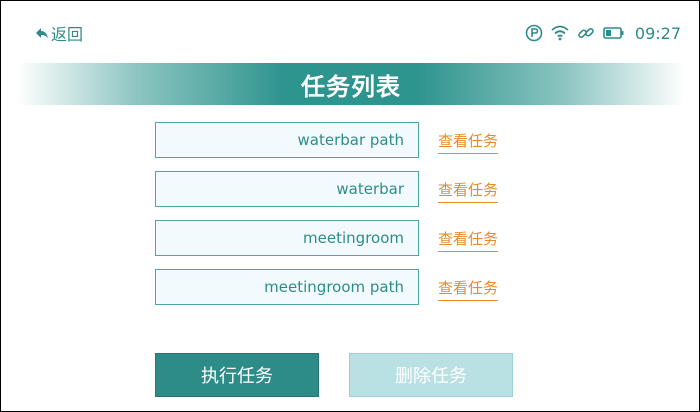  I want to click on battery-icon, so click(614, 33).